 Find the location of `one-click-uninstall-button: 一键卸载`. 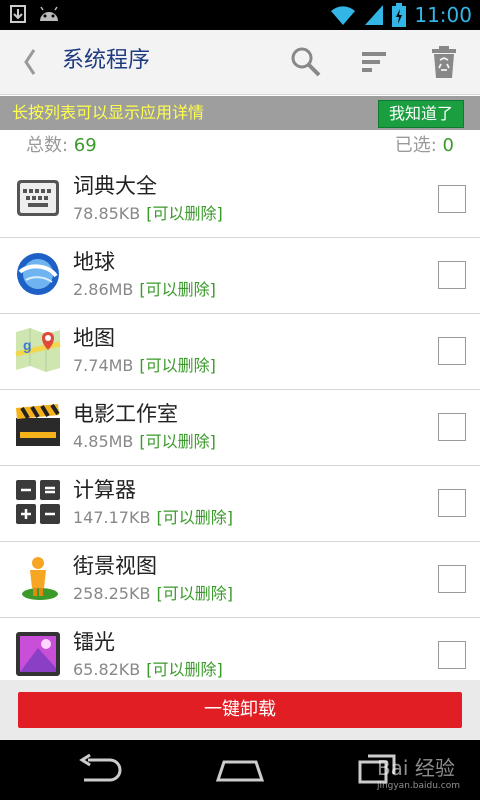

one-click-uninstall-button: 一键卸载 is located at coordinates (240, 710).